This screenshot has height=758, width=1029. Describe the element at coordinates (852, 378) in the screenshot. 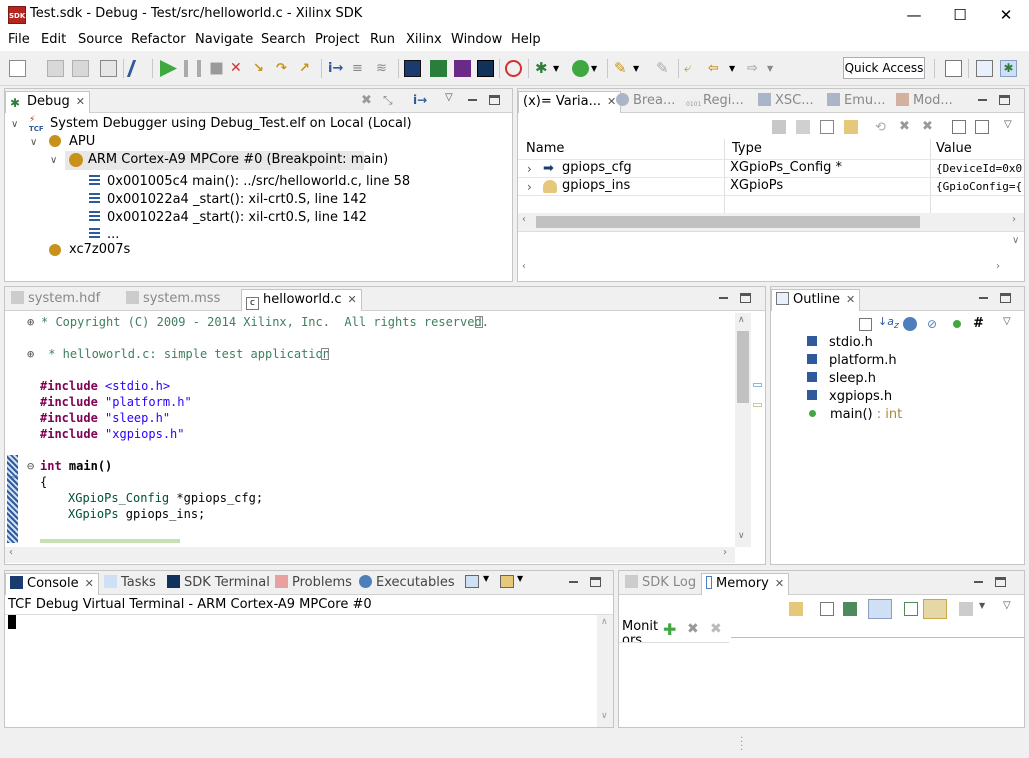

I see `outline-item-sleep: sleep.h` at that location.